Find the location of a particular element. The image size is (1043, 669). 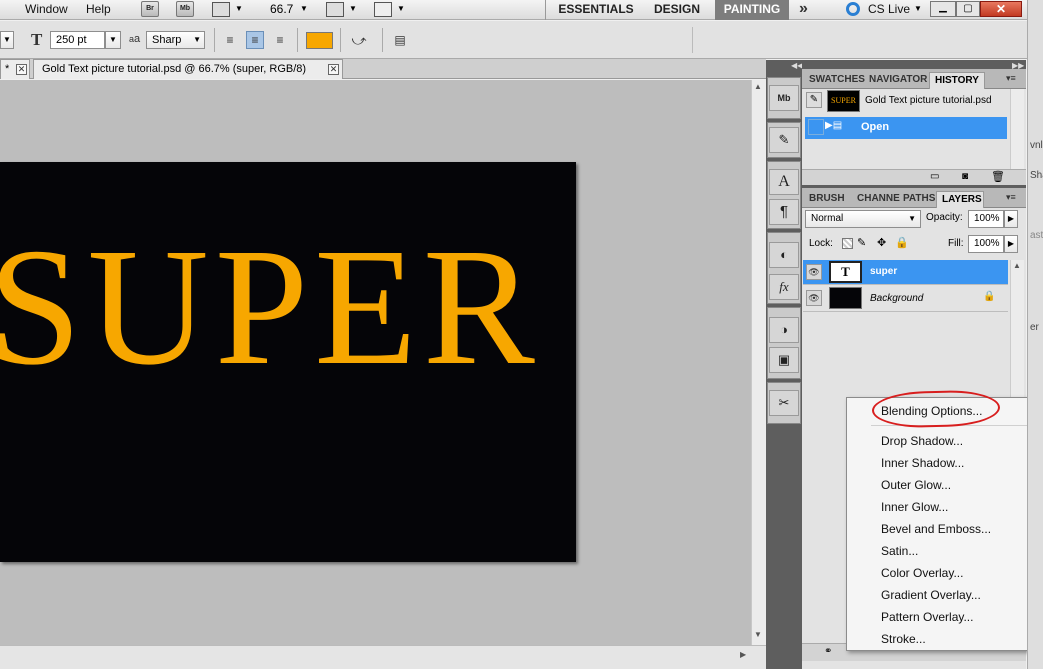

clone-source-icon: ▣ is located at coordinates (784, 360).